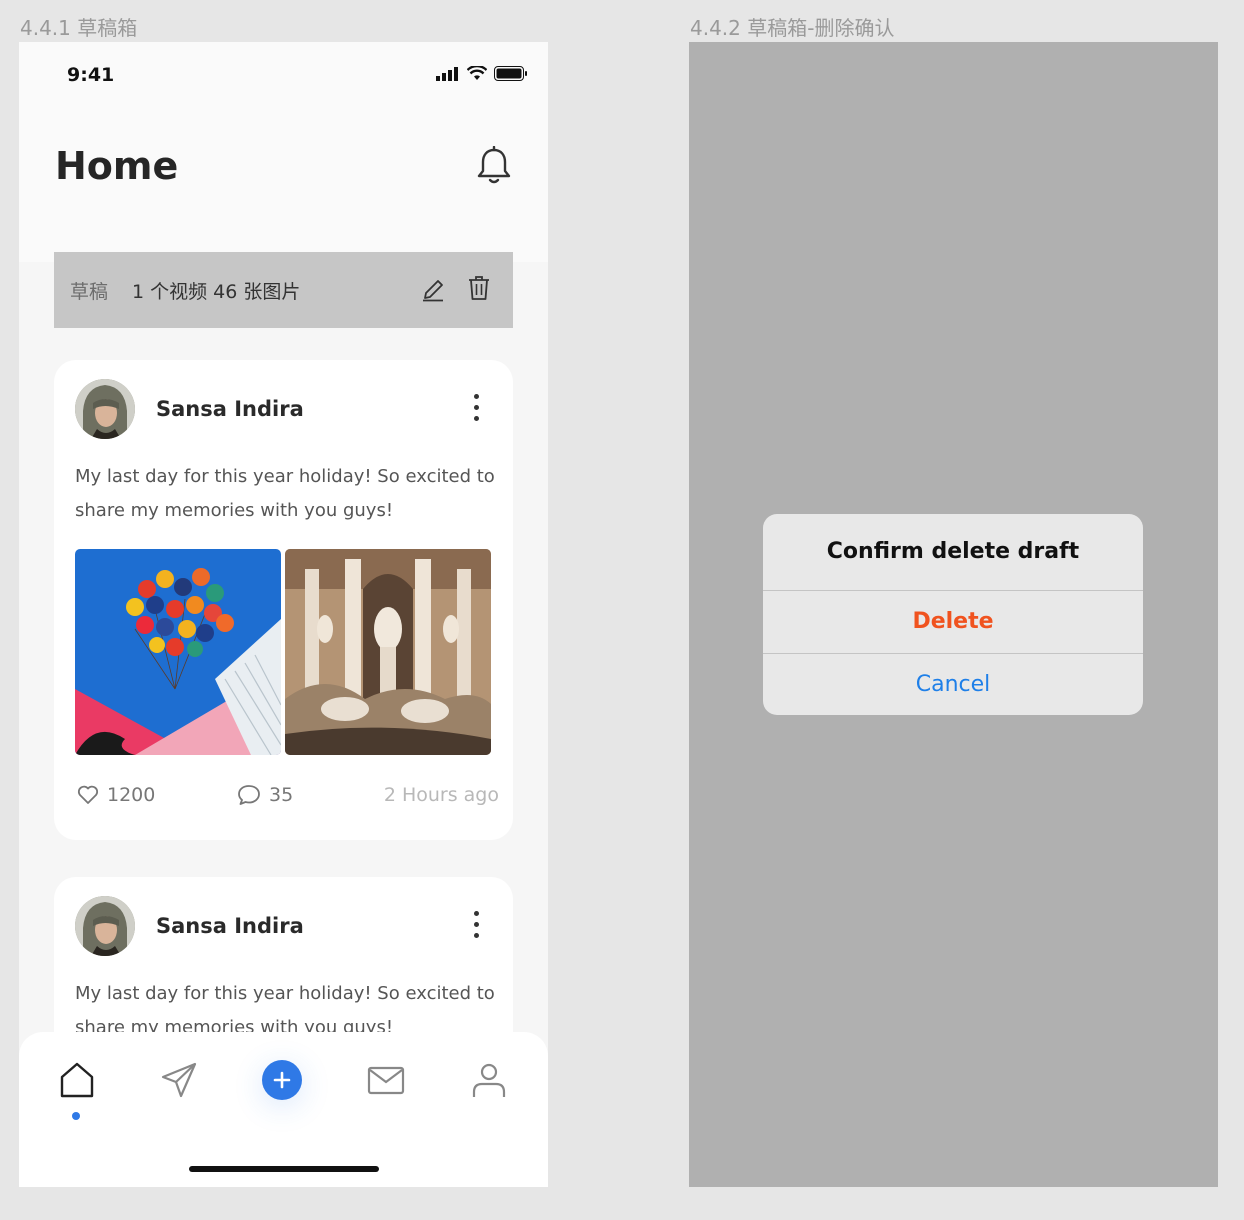 This screenshot has width=1244, height=1220. I want to click on comment-button: 35, so click(265, 795).